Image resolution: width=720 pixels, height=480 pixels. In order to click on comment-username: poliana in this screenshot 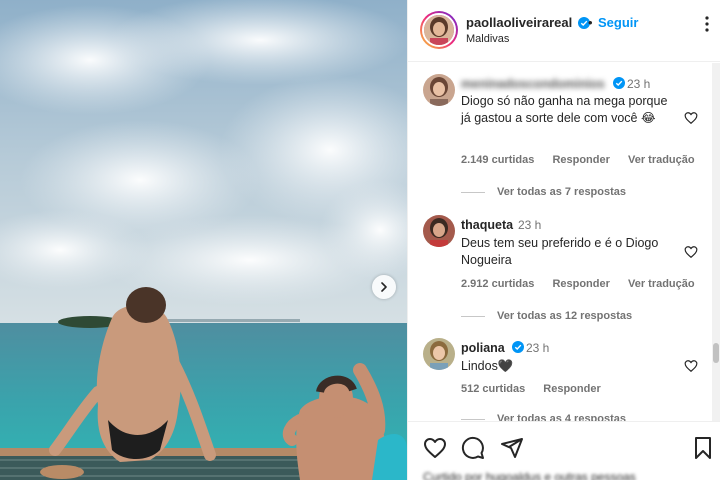, I will do `click(483, 348)`.